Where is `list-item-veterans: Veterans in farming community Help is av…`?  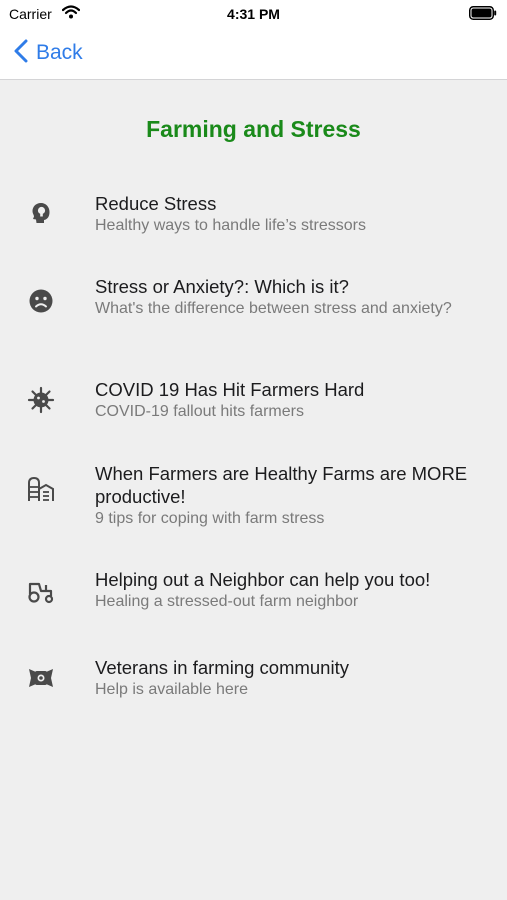 list-item-veterans: Veterans in farming community Help is av… is located at coordinates (253, 680).